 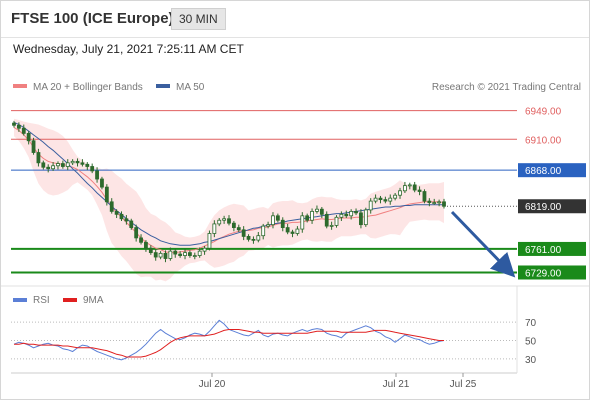 I want to click on level-label-6729.00: 6729.00, so click(x=543, y=273).